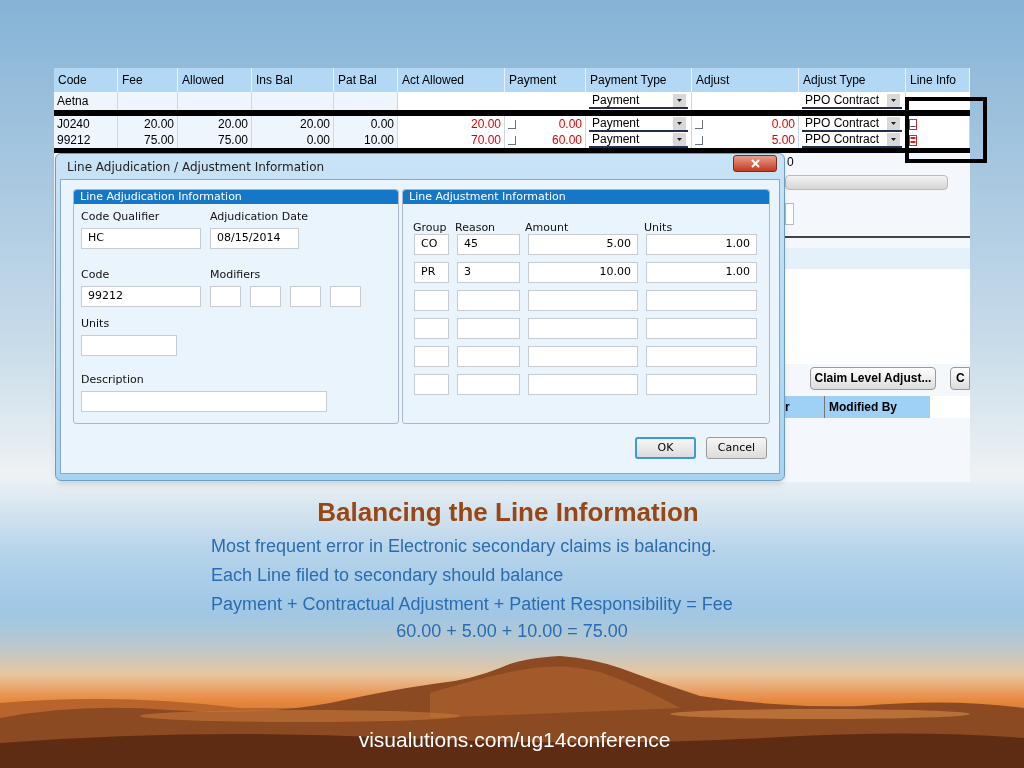  What do you see at coordinates (488, 244) in the screenshot?
I see `input-field: 45` at bounding box center [488, 244].